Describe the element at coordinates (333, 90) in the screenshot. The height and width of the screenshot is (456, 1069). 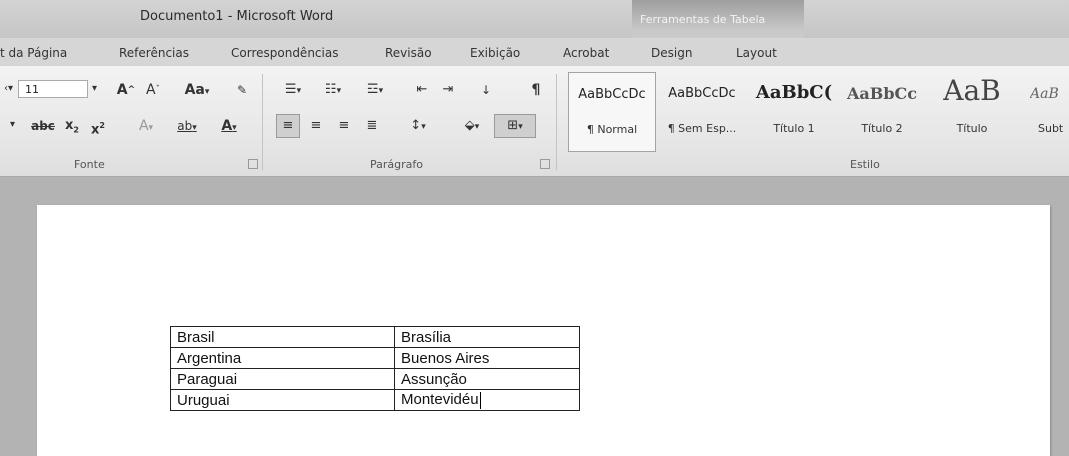
I see `numbering-button: ☷▾` at that location.